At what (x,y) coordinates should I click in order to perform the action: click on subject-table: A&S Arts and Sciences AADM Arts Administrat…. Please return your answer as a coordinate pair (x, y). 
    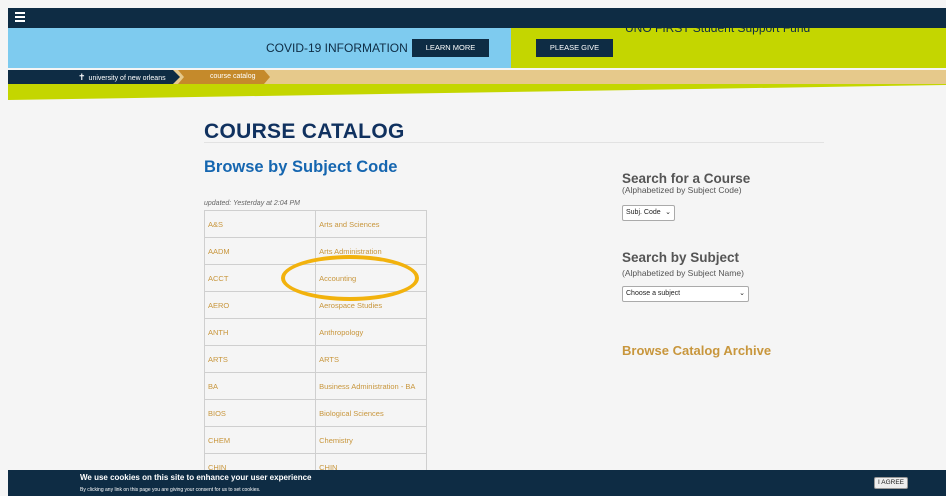
    Looking at the image, I should click on (315, 345).